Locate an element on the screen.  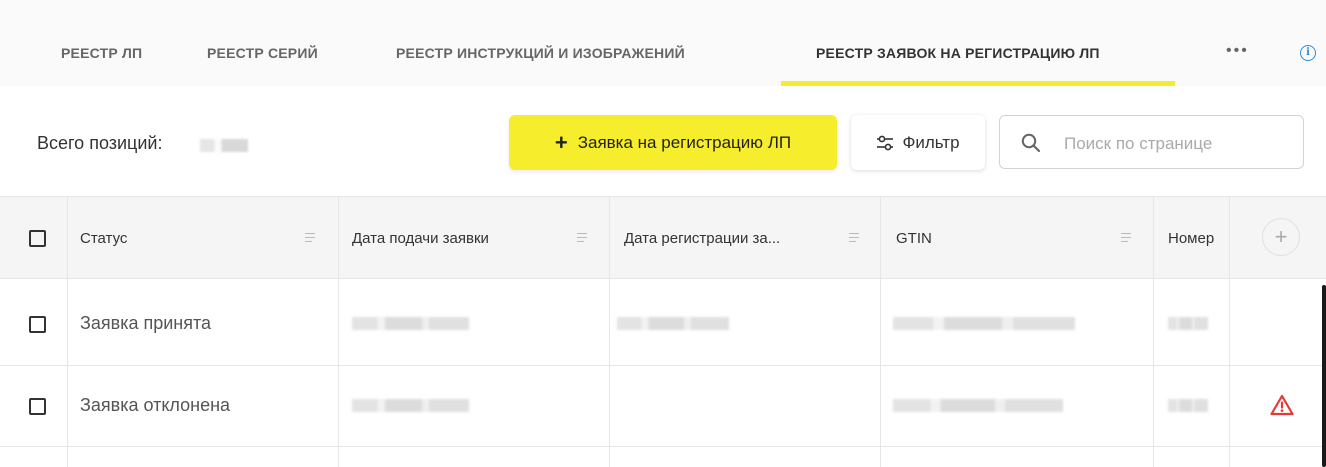
filter-label: Фильтр is located at coordinates (931, 142).